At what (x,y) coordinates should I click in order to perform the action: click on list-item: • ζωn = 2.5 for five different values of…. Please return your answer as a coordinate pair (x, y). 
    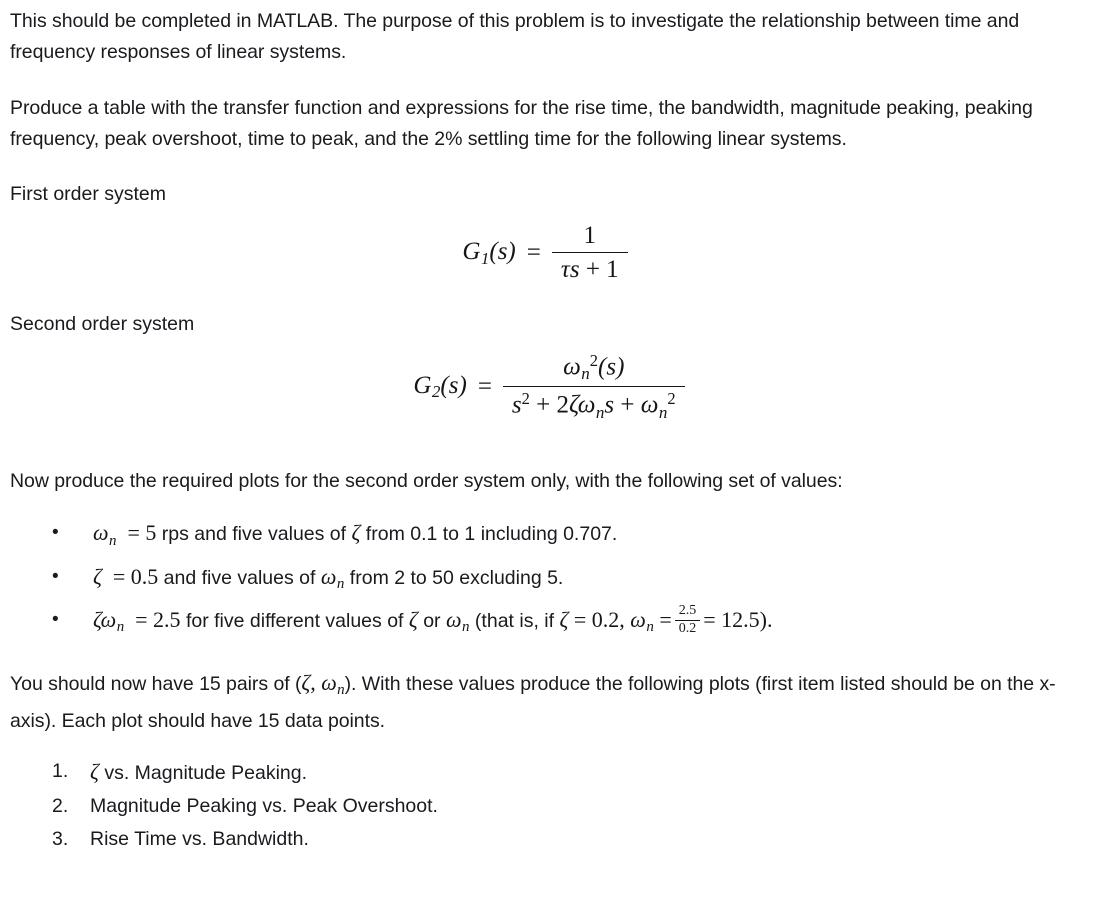
    Looking at the image, I should click on (557, 623).